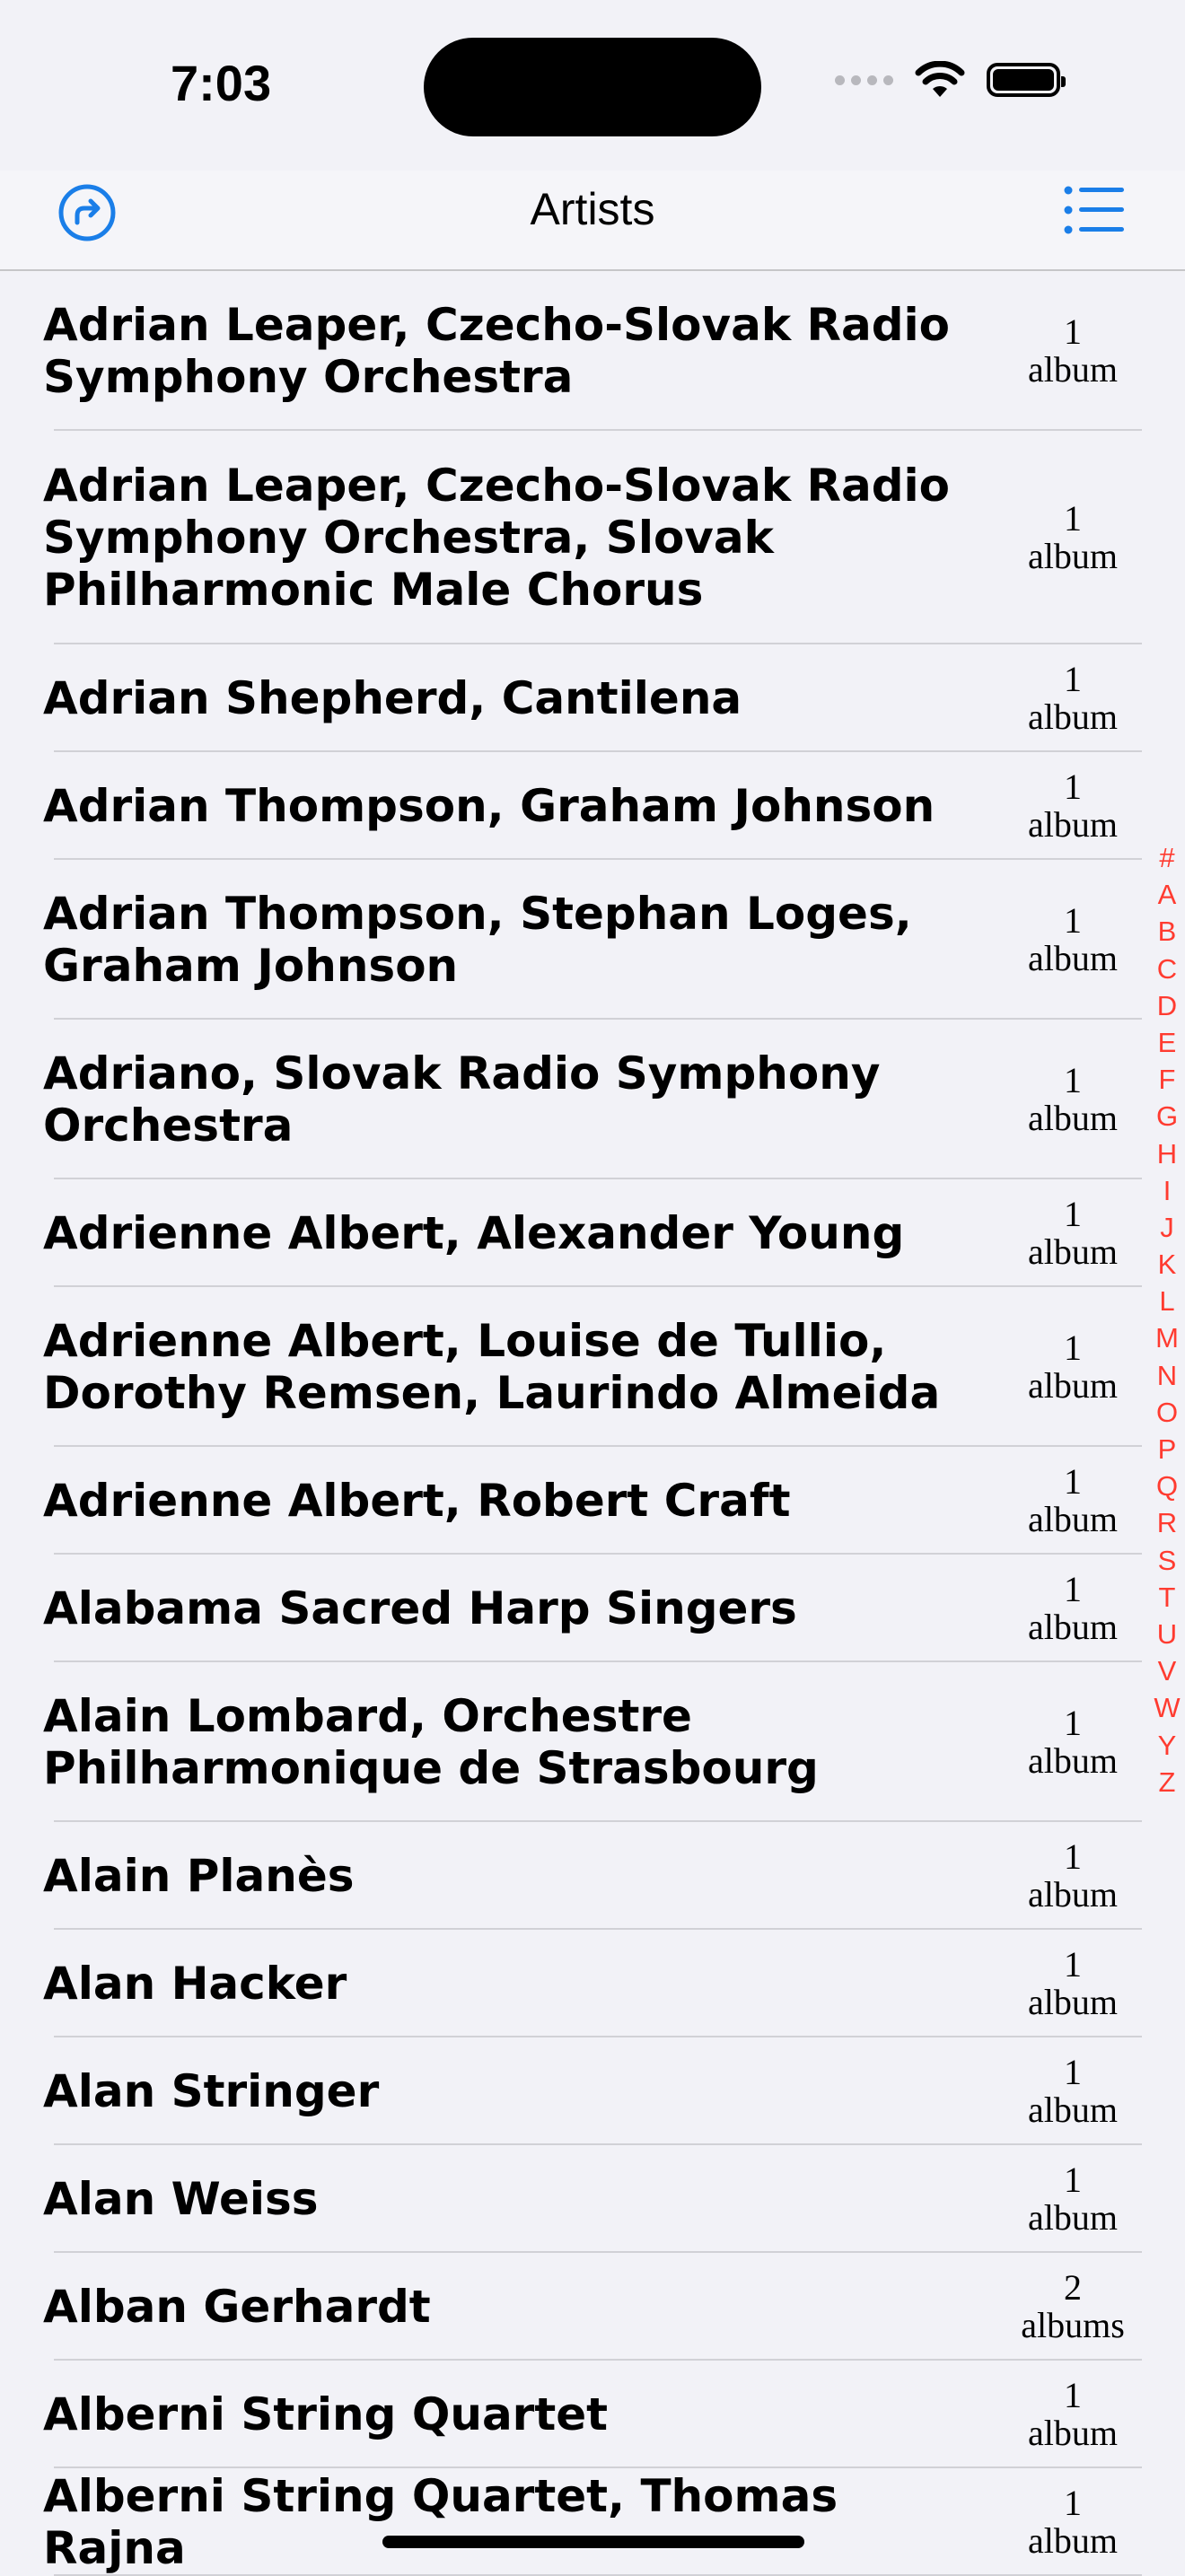  I want to click on index-letter: V, so click(1167, 1670).